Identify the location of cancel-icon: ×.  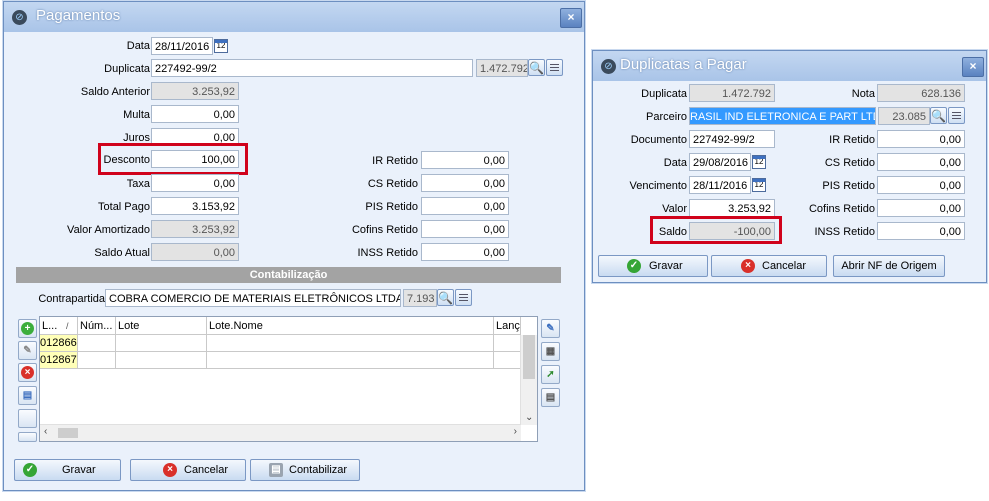
(170, 470).